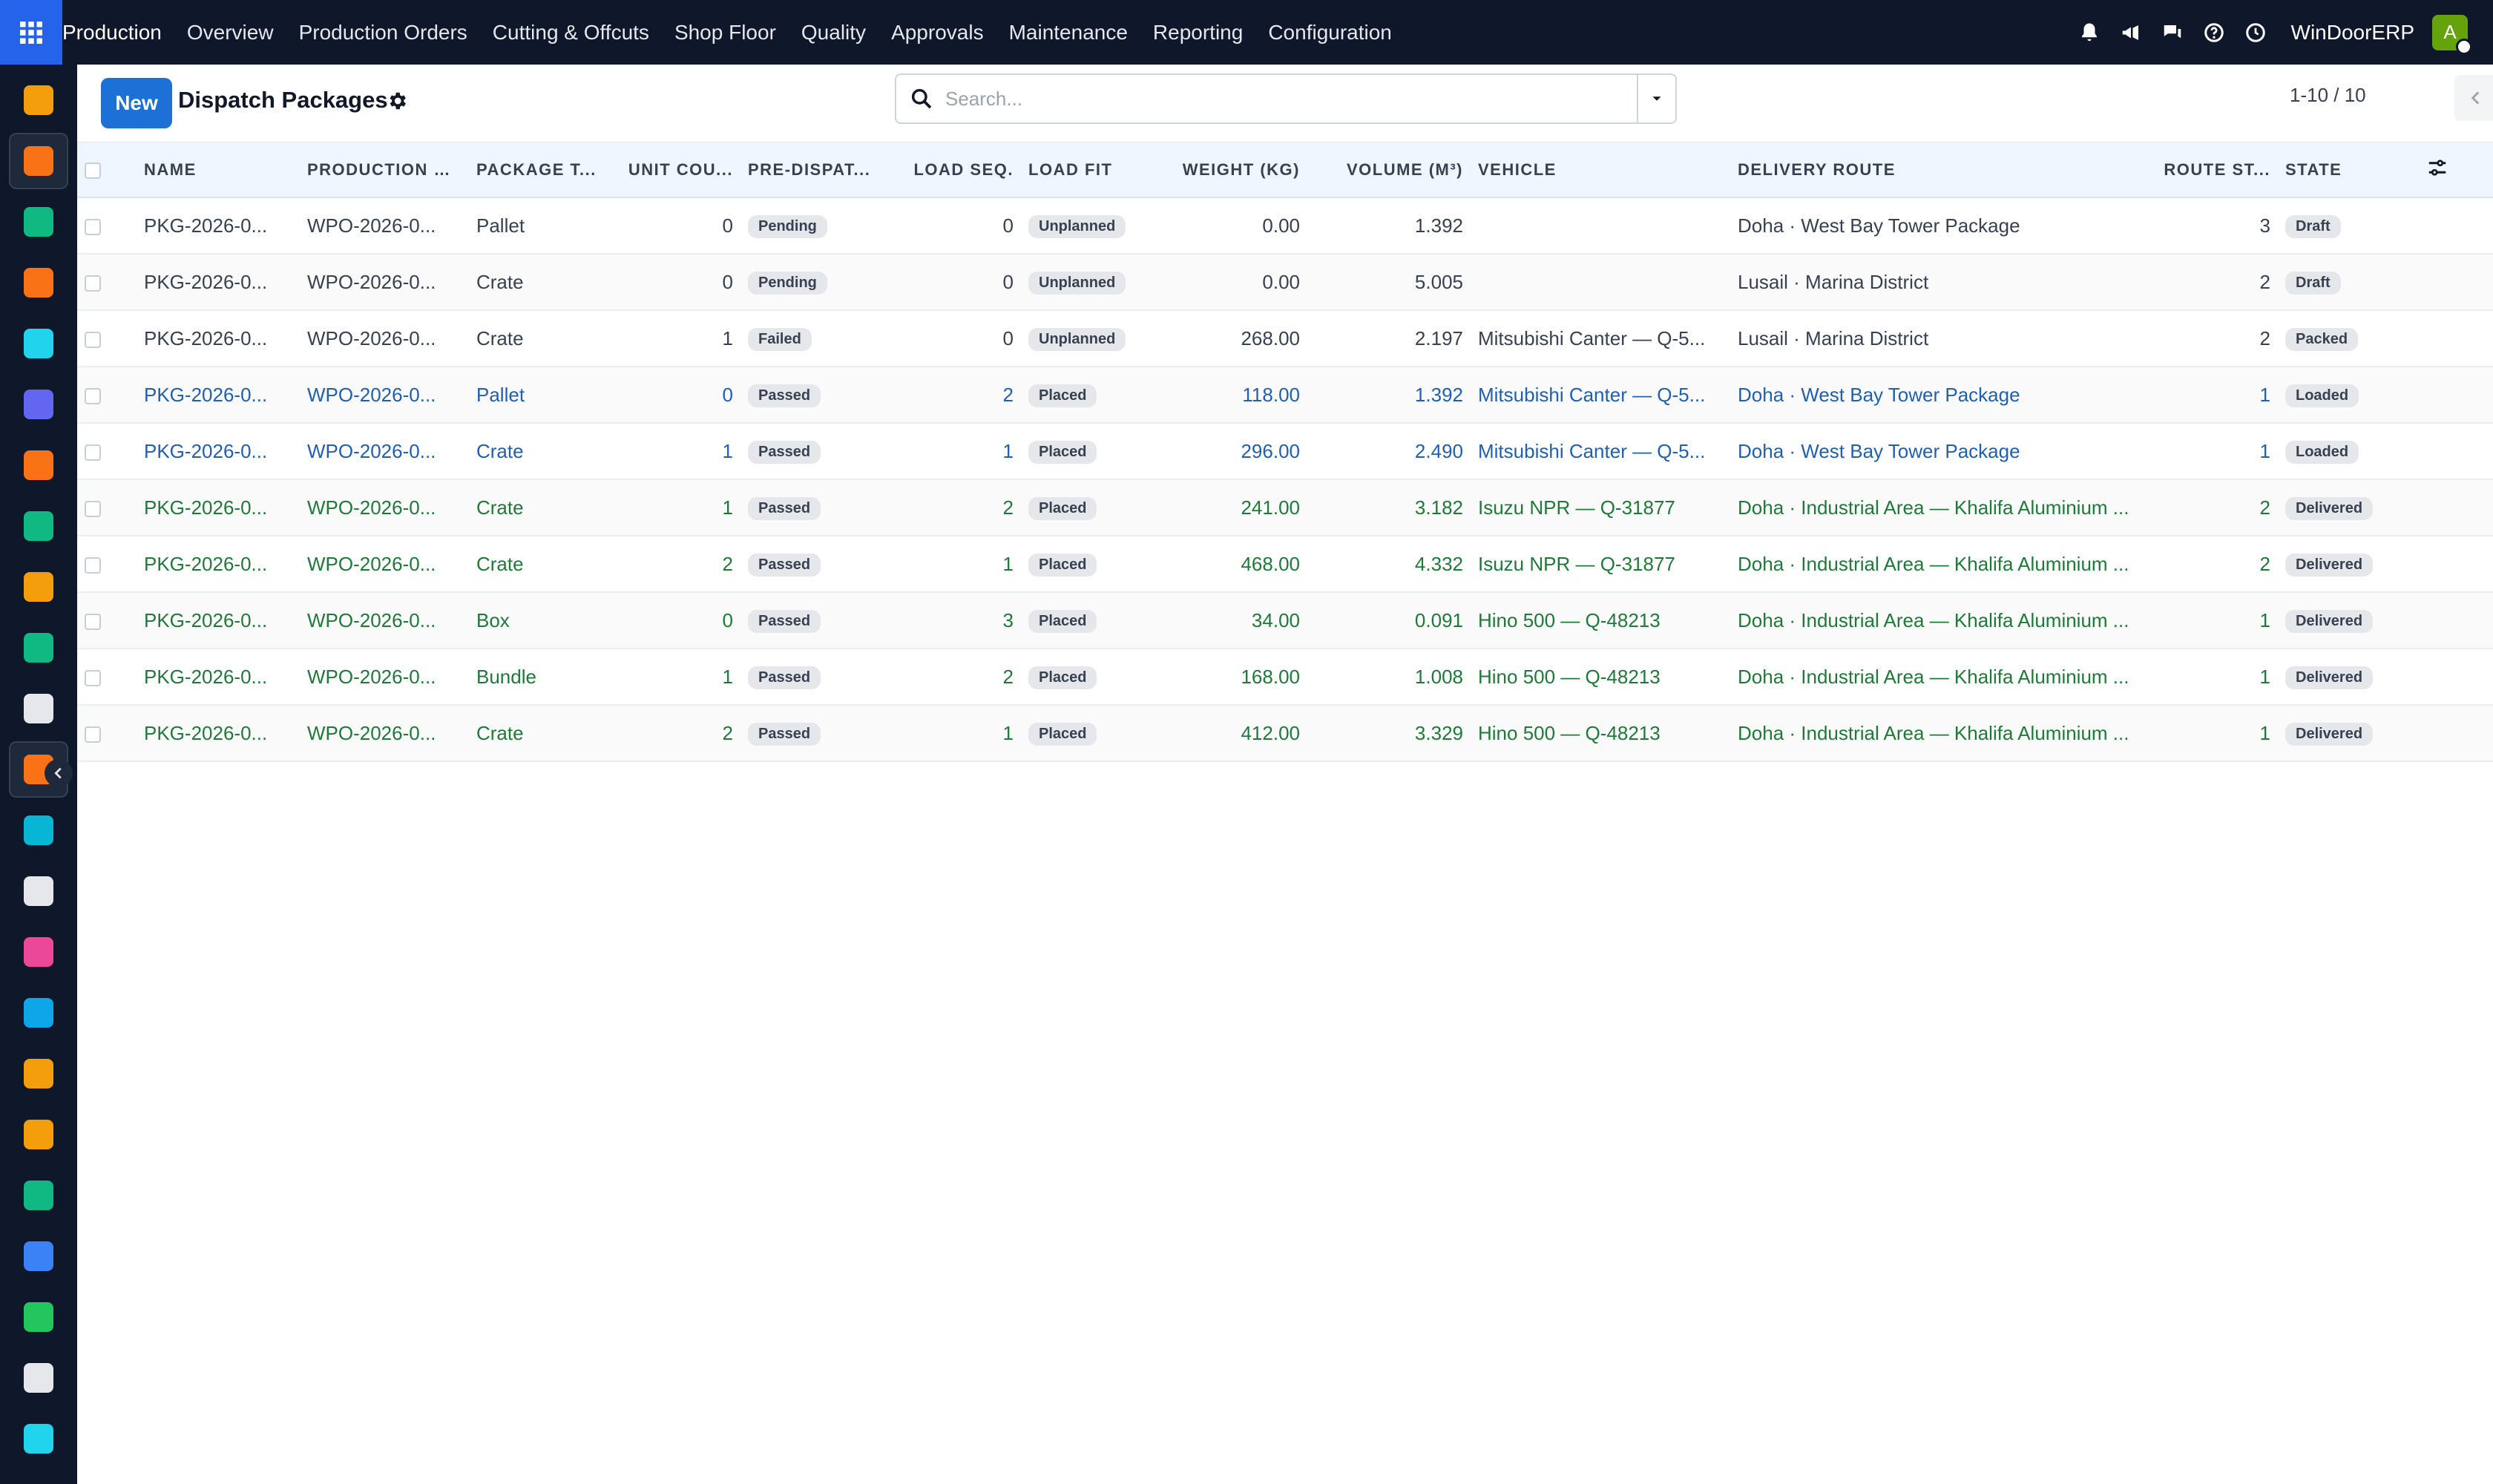 The width and height of the screenshot is (2493, 1484). I want to click on column-header-load-fit: Load Fit, so click(1080, 169).